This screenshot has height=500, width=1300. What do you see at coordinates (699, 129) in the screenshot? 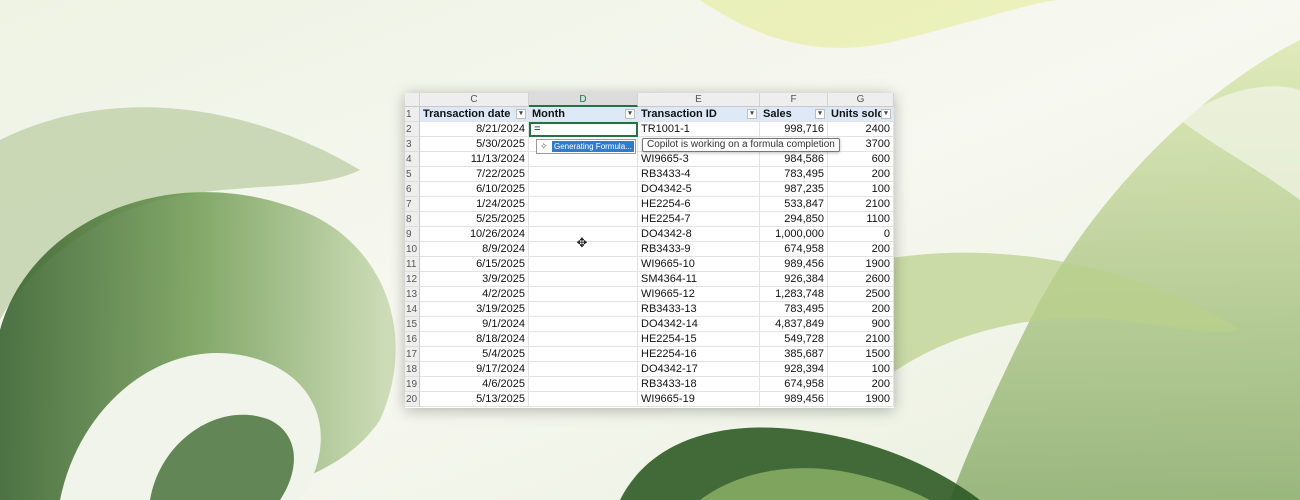
I see `table-cell: TR1001-1` at bounding box center [699, 129].